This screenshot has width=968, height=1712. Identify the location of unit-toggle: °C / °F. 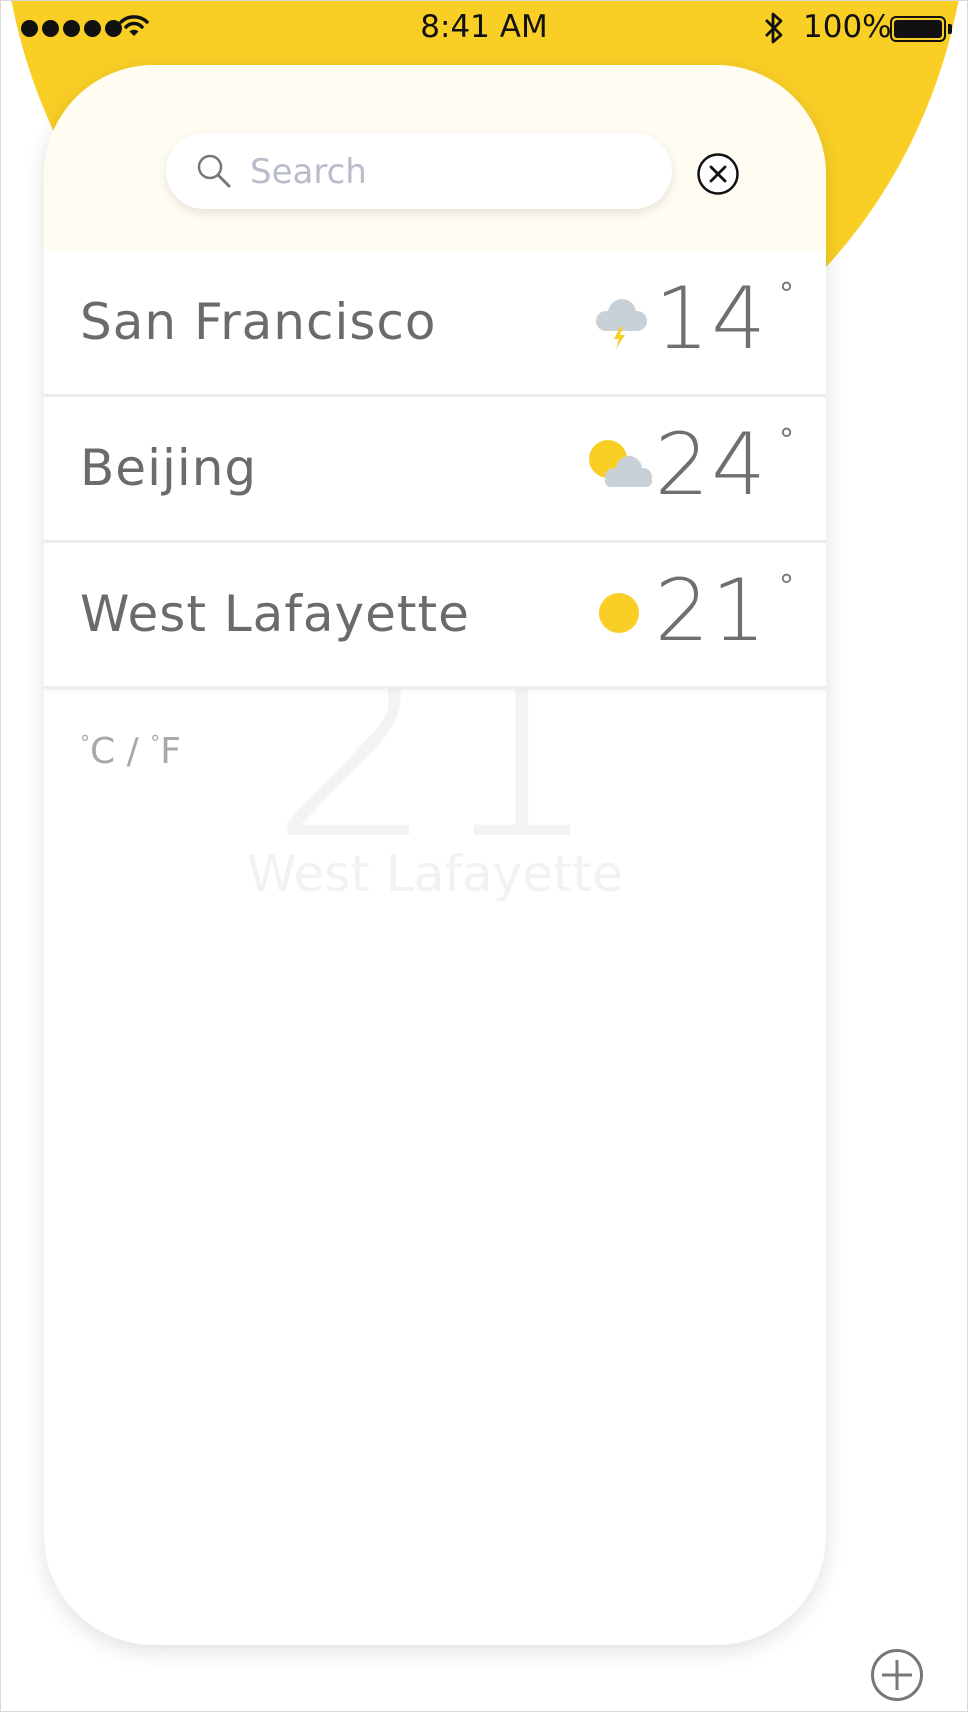
(130, 751).